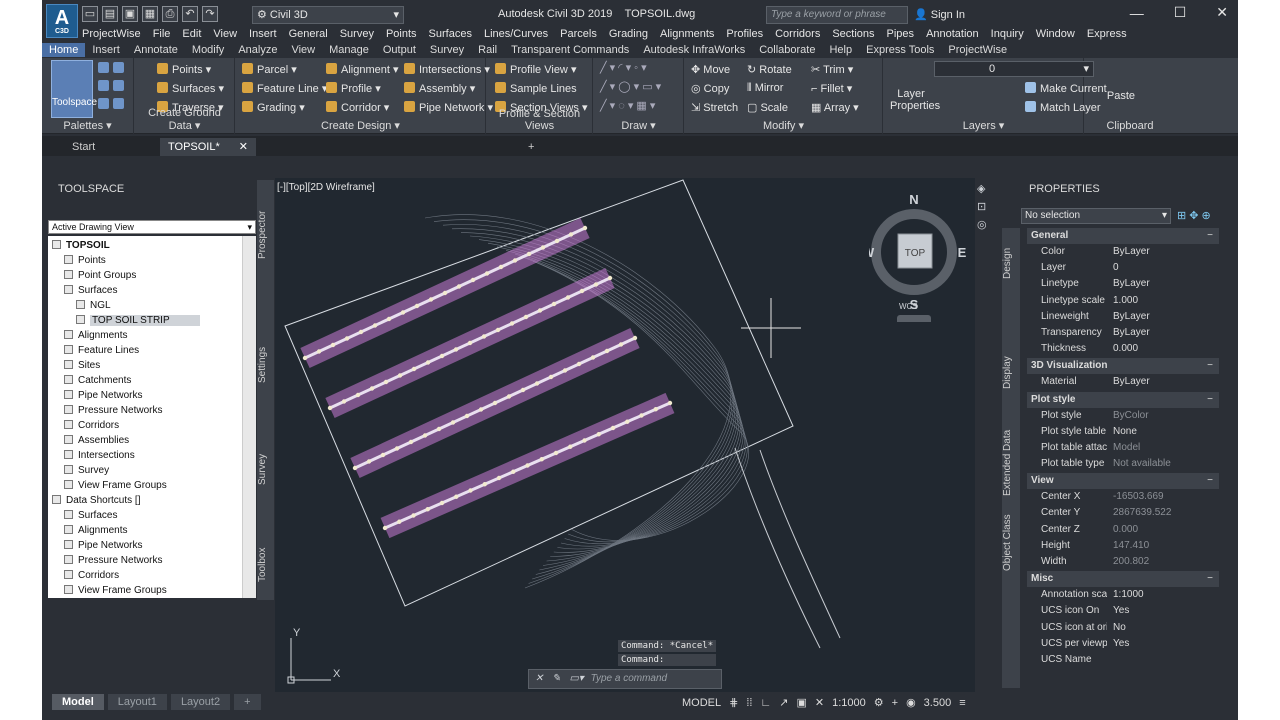 This screenshot has width=1280, height=720. What do you see at coordinates (952, 34) in the screenshot?
I see `menu-item-annotation: Annotation` at bounding box center [952, 34].